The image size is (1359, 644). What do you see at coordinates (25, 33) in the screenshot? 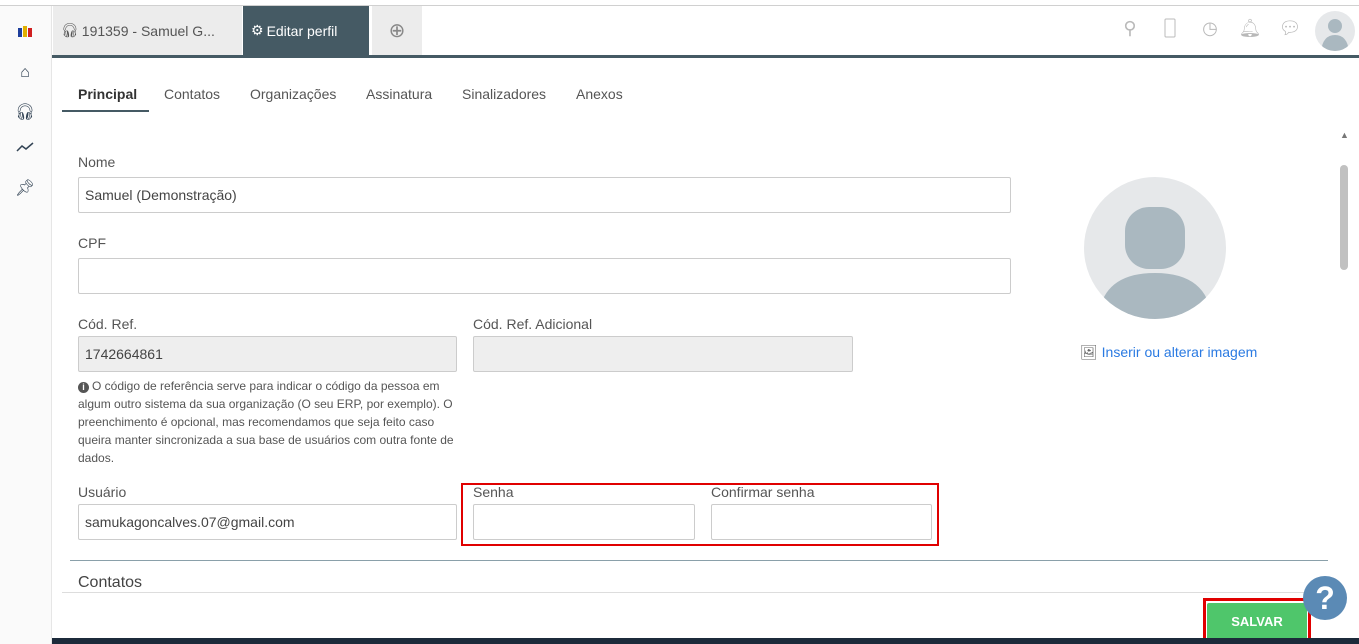
I see `logo-icon` at bounding box center [25, 33].